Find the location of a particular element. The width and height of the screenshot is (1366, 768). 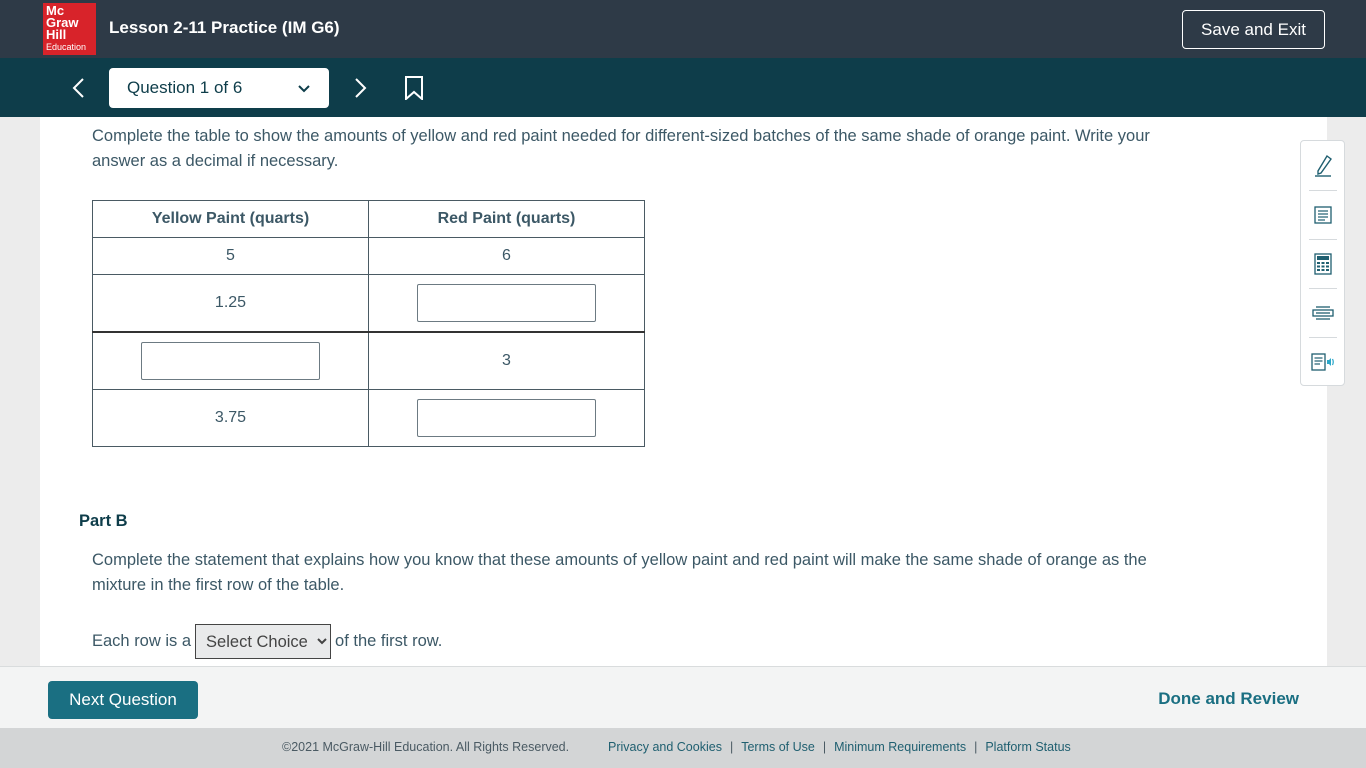

table-header-row: Yellow Paint (quarts) Red Paint (quarts) is located at coordinates (368, 219).